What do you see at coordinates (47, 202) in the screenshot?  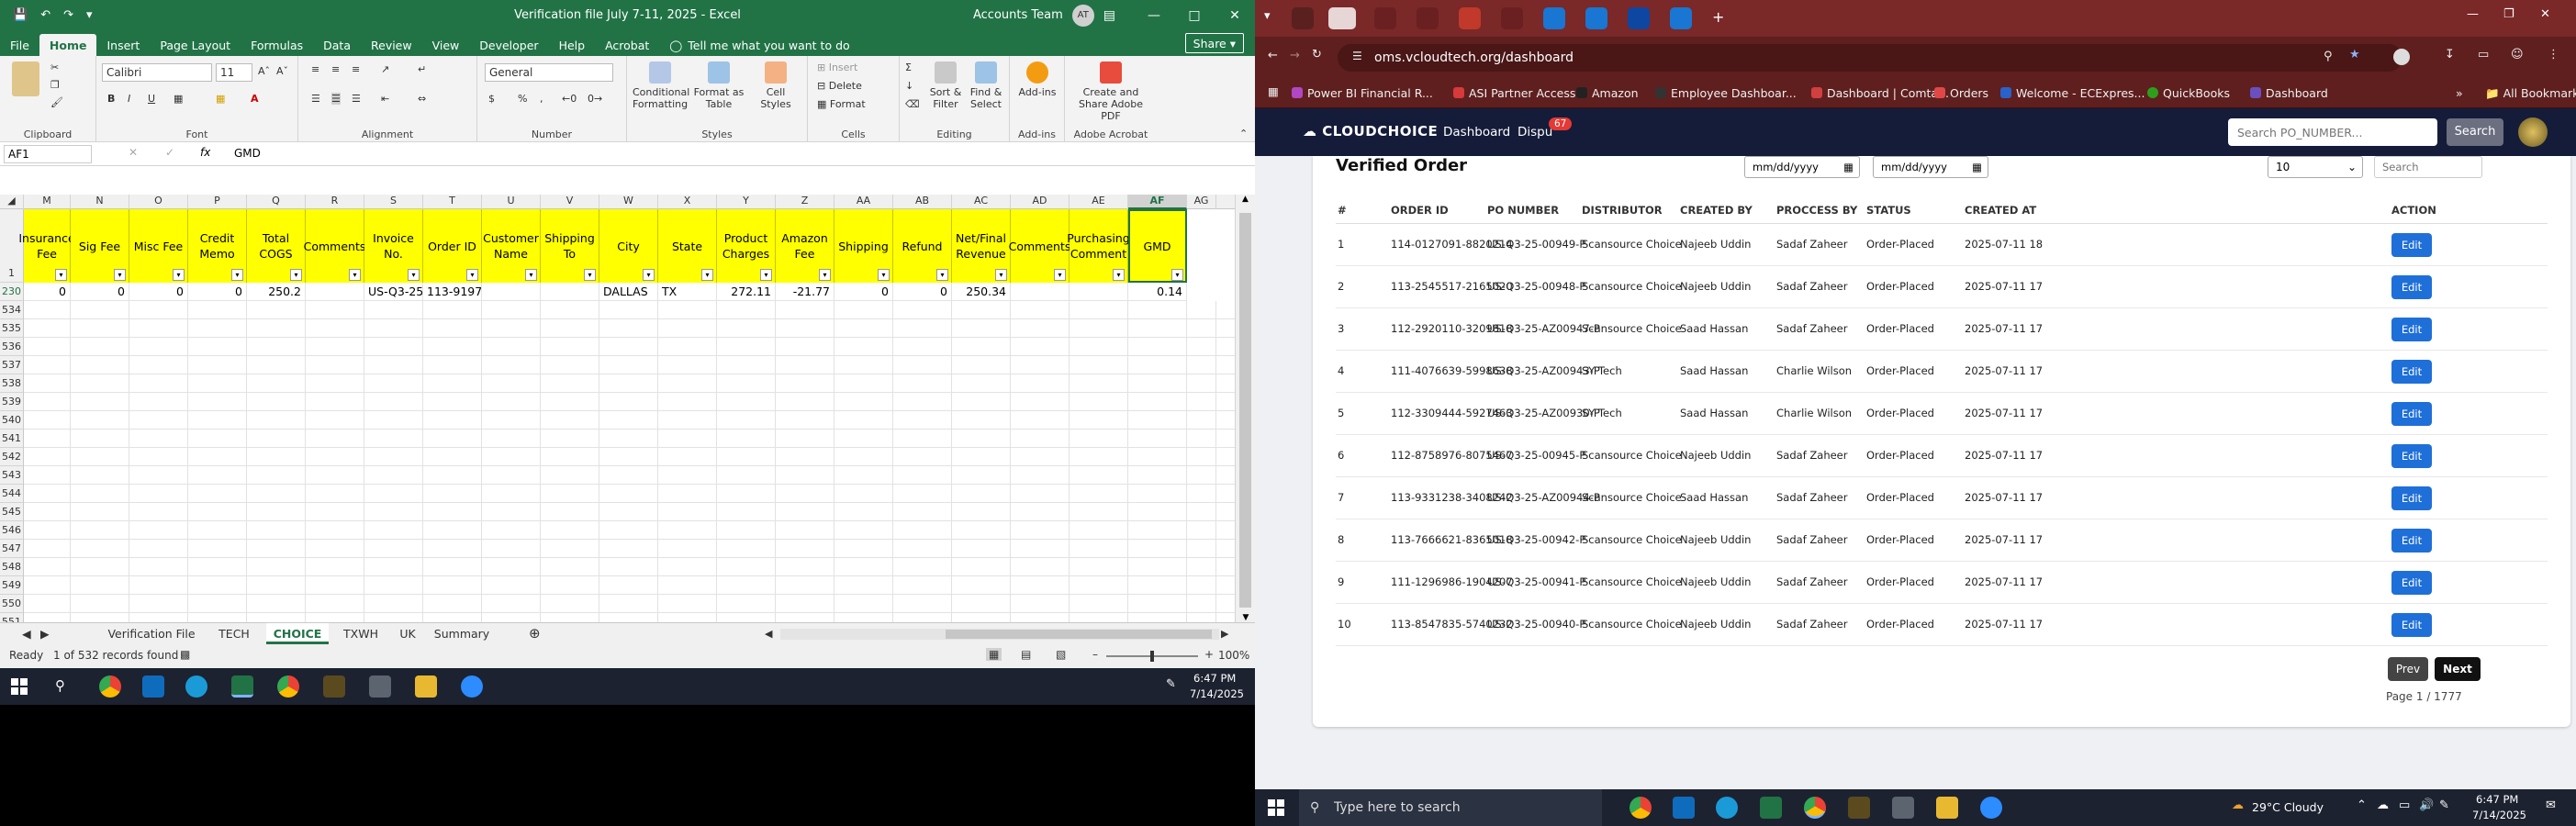 I see `column-header-m: M` at bounding box center [47, 202].